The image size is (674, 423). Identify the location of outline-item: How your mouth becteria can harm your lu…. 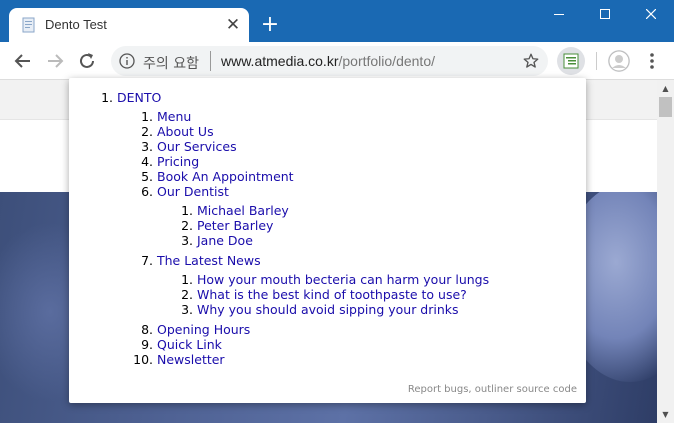
(343, 279).